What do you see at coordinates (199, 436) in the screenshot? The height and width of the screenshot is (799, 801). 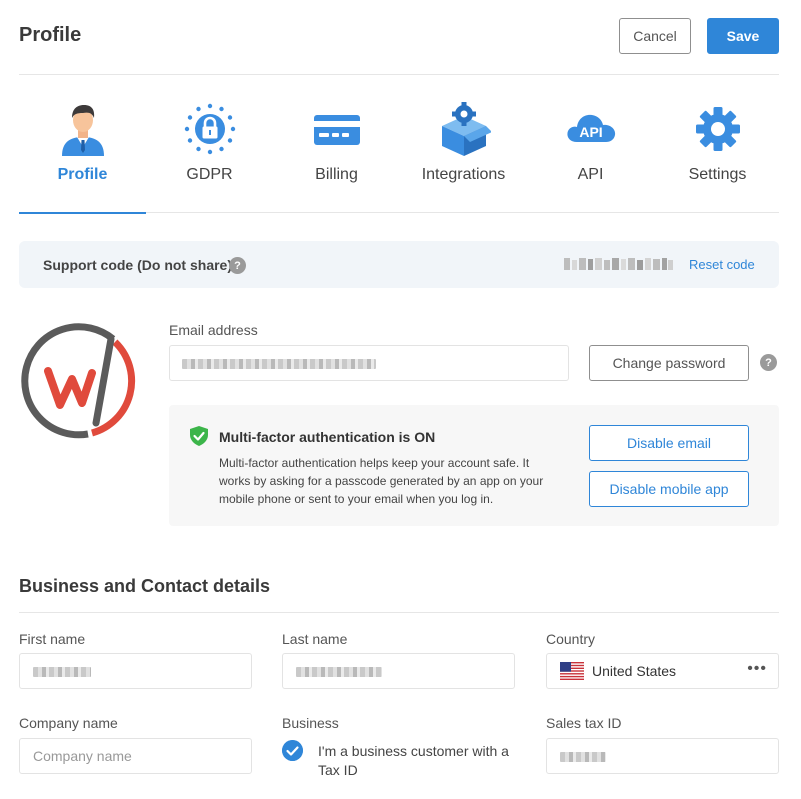 I see `shield-check-icon` at bounding box center [199, 436].